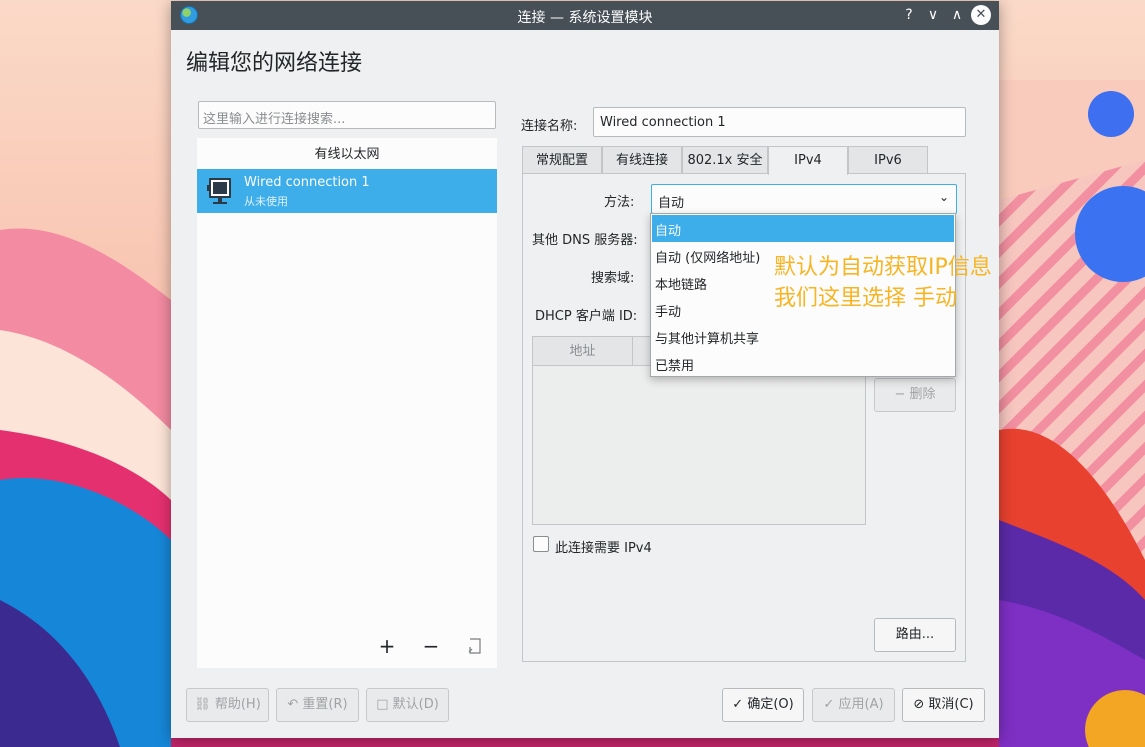 This screenshot has height=747, width=1145. What do you see at coordinates (1111, 114) in the screenshot?
I see `wallpaper-circle-small` at bounding box center [1111, 114].